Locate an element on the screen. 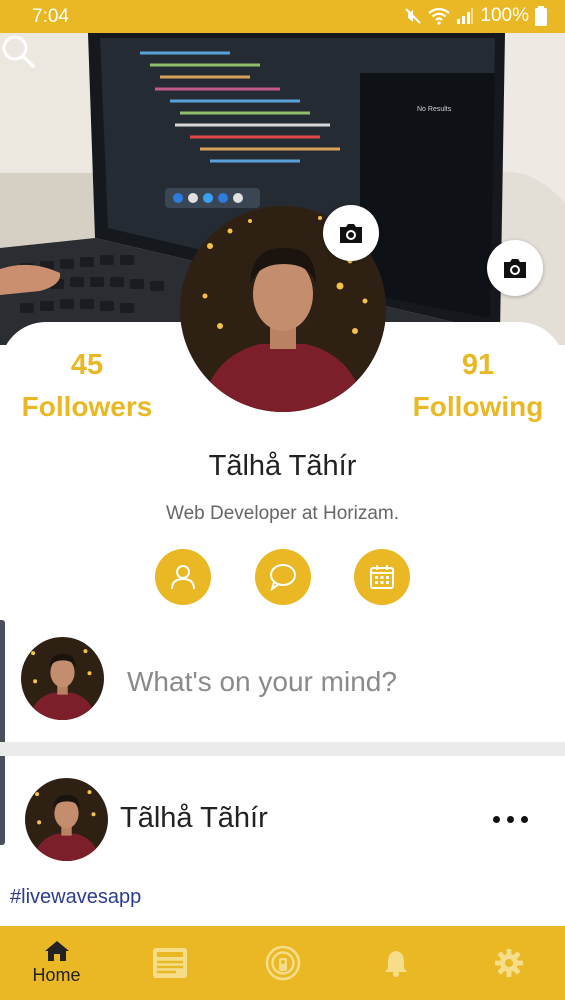  composer-avatar is located at coordinates (62, 678).